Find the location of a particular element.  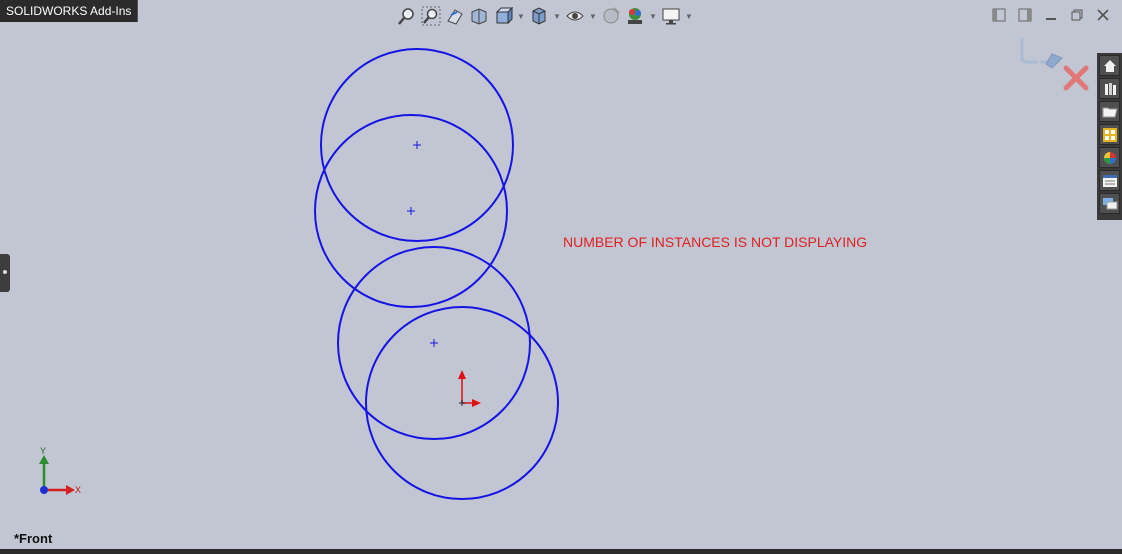

sketch-origin-icon is located at coordinates (469, 388).